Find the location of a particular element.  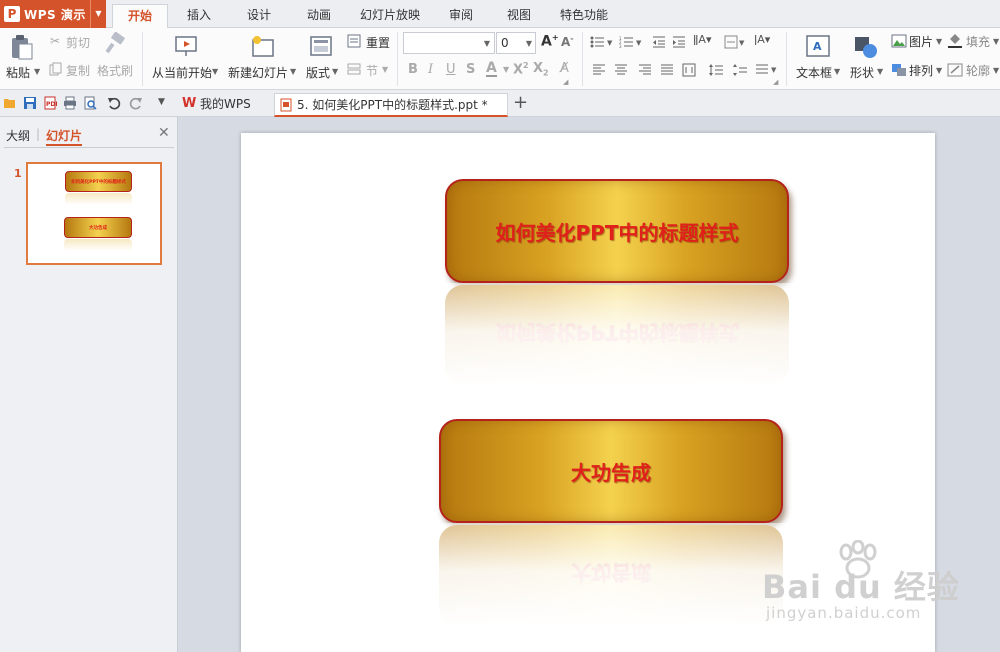

doc-tab-label: 我的WPS is located at coordinates (225, 104).